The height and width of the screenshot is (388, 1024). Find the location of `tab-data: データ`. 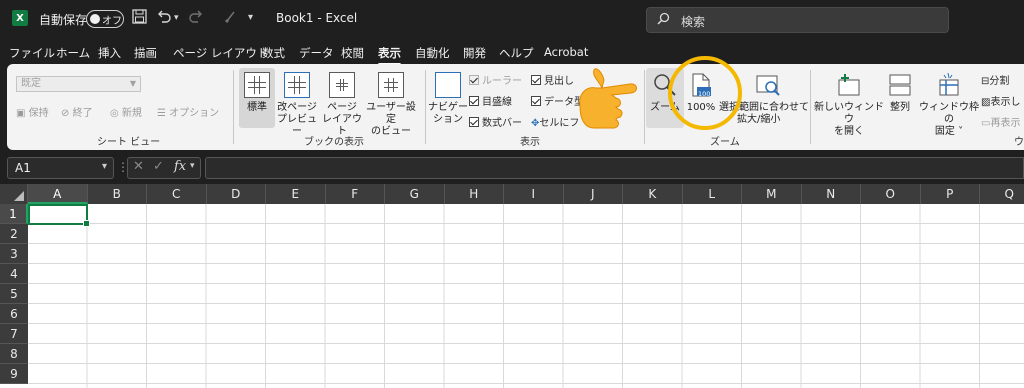

tab-data: データ is located at coordinates (316, 53).